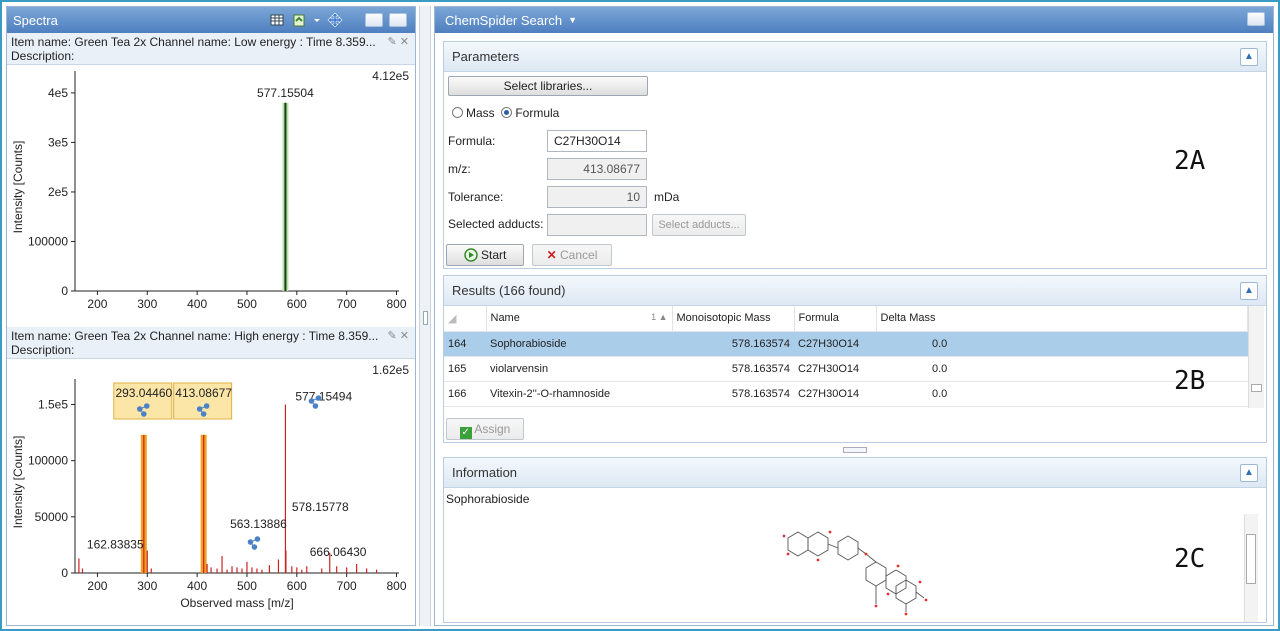 The image size is (1280, 631). I want to click on chevron-down-icon, so click(317, 20).